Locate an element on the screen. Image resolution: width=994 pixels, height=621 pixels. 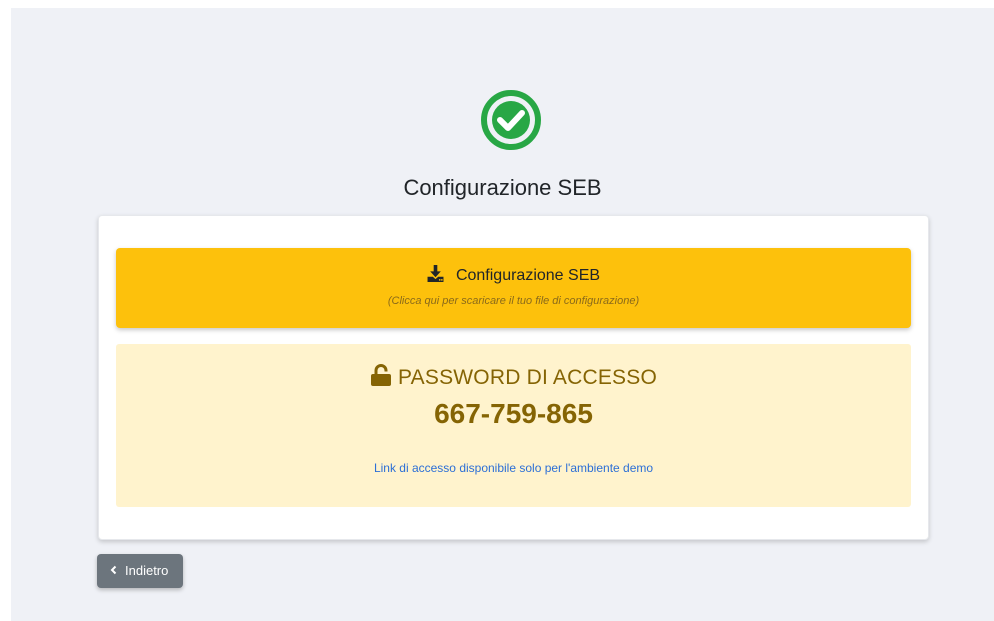
back-button-label: Indietro is located at coordinates (147, 570).